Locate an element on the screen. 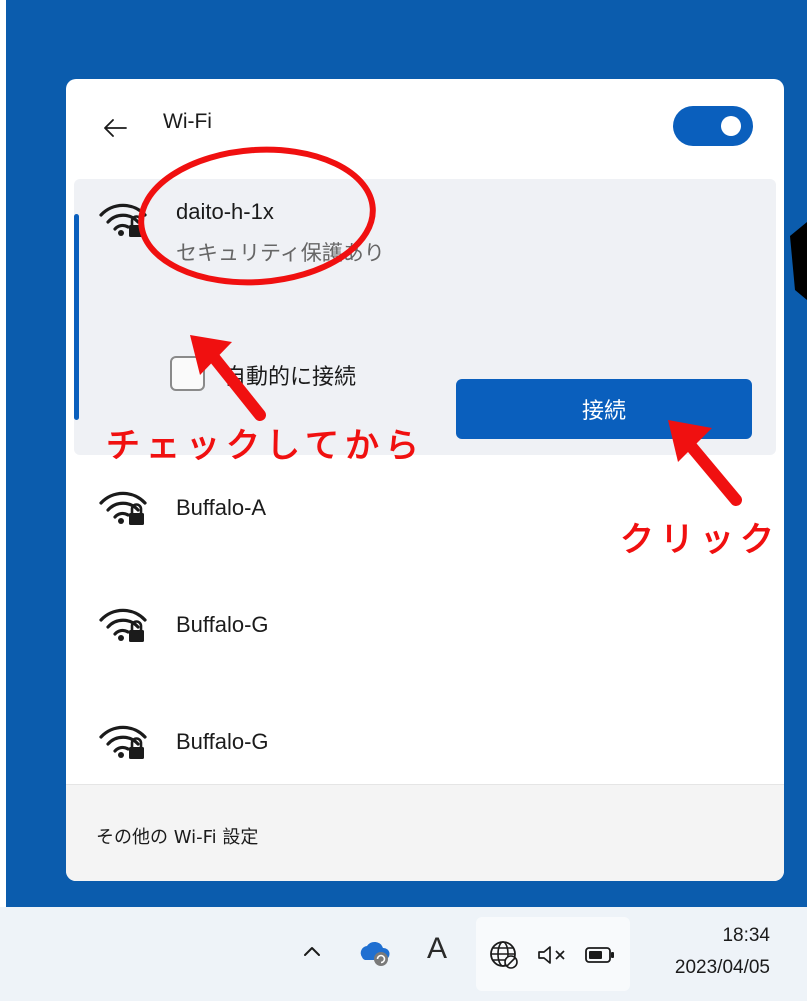 The width and height of the screenshot is (807, 1001). annotation-check-first: チェックしてから is located at coordinates (265, 446).